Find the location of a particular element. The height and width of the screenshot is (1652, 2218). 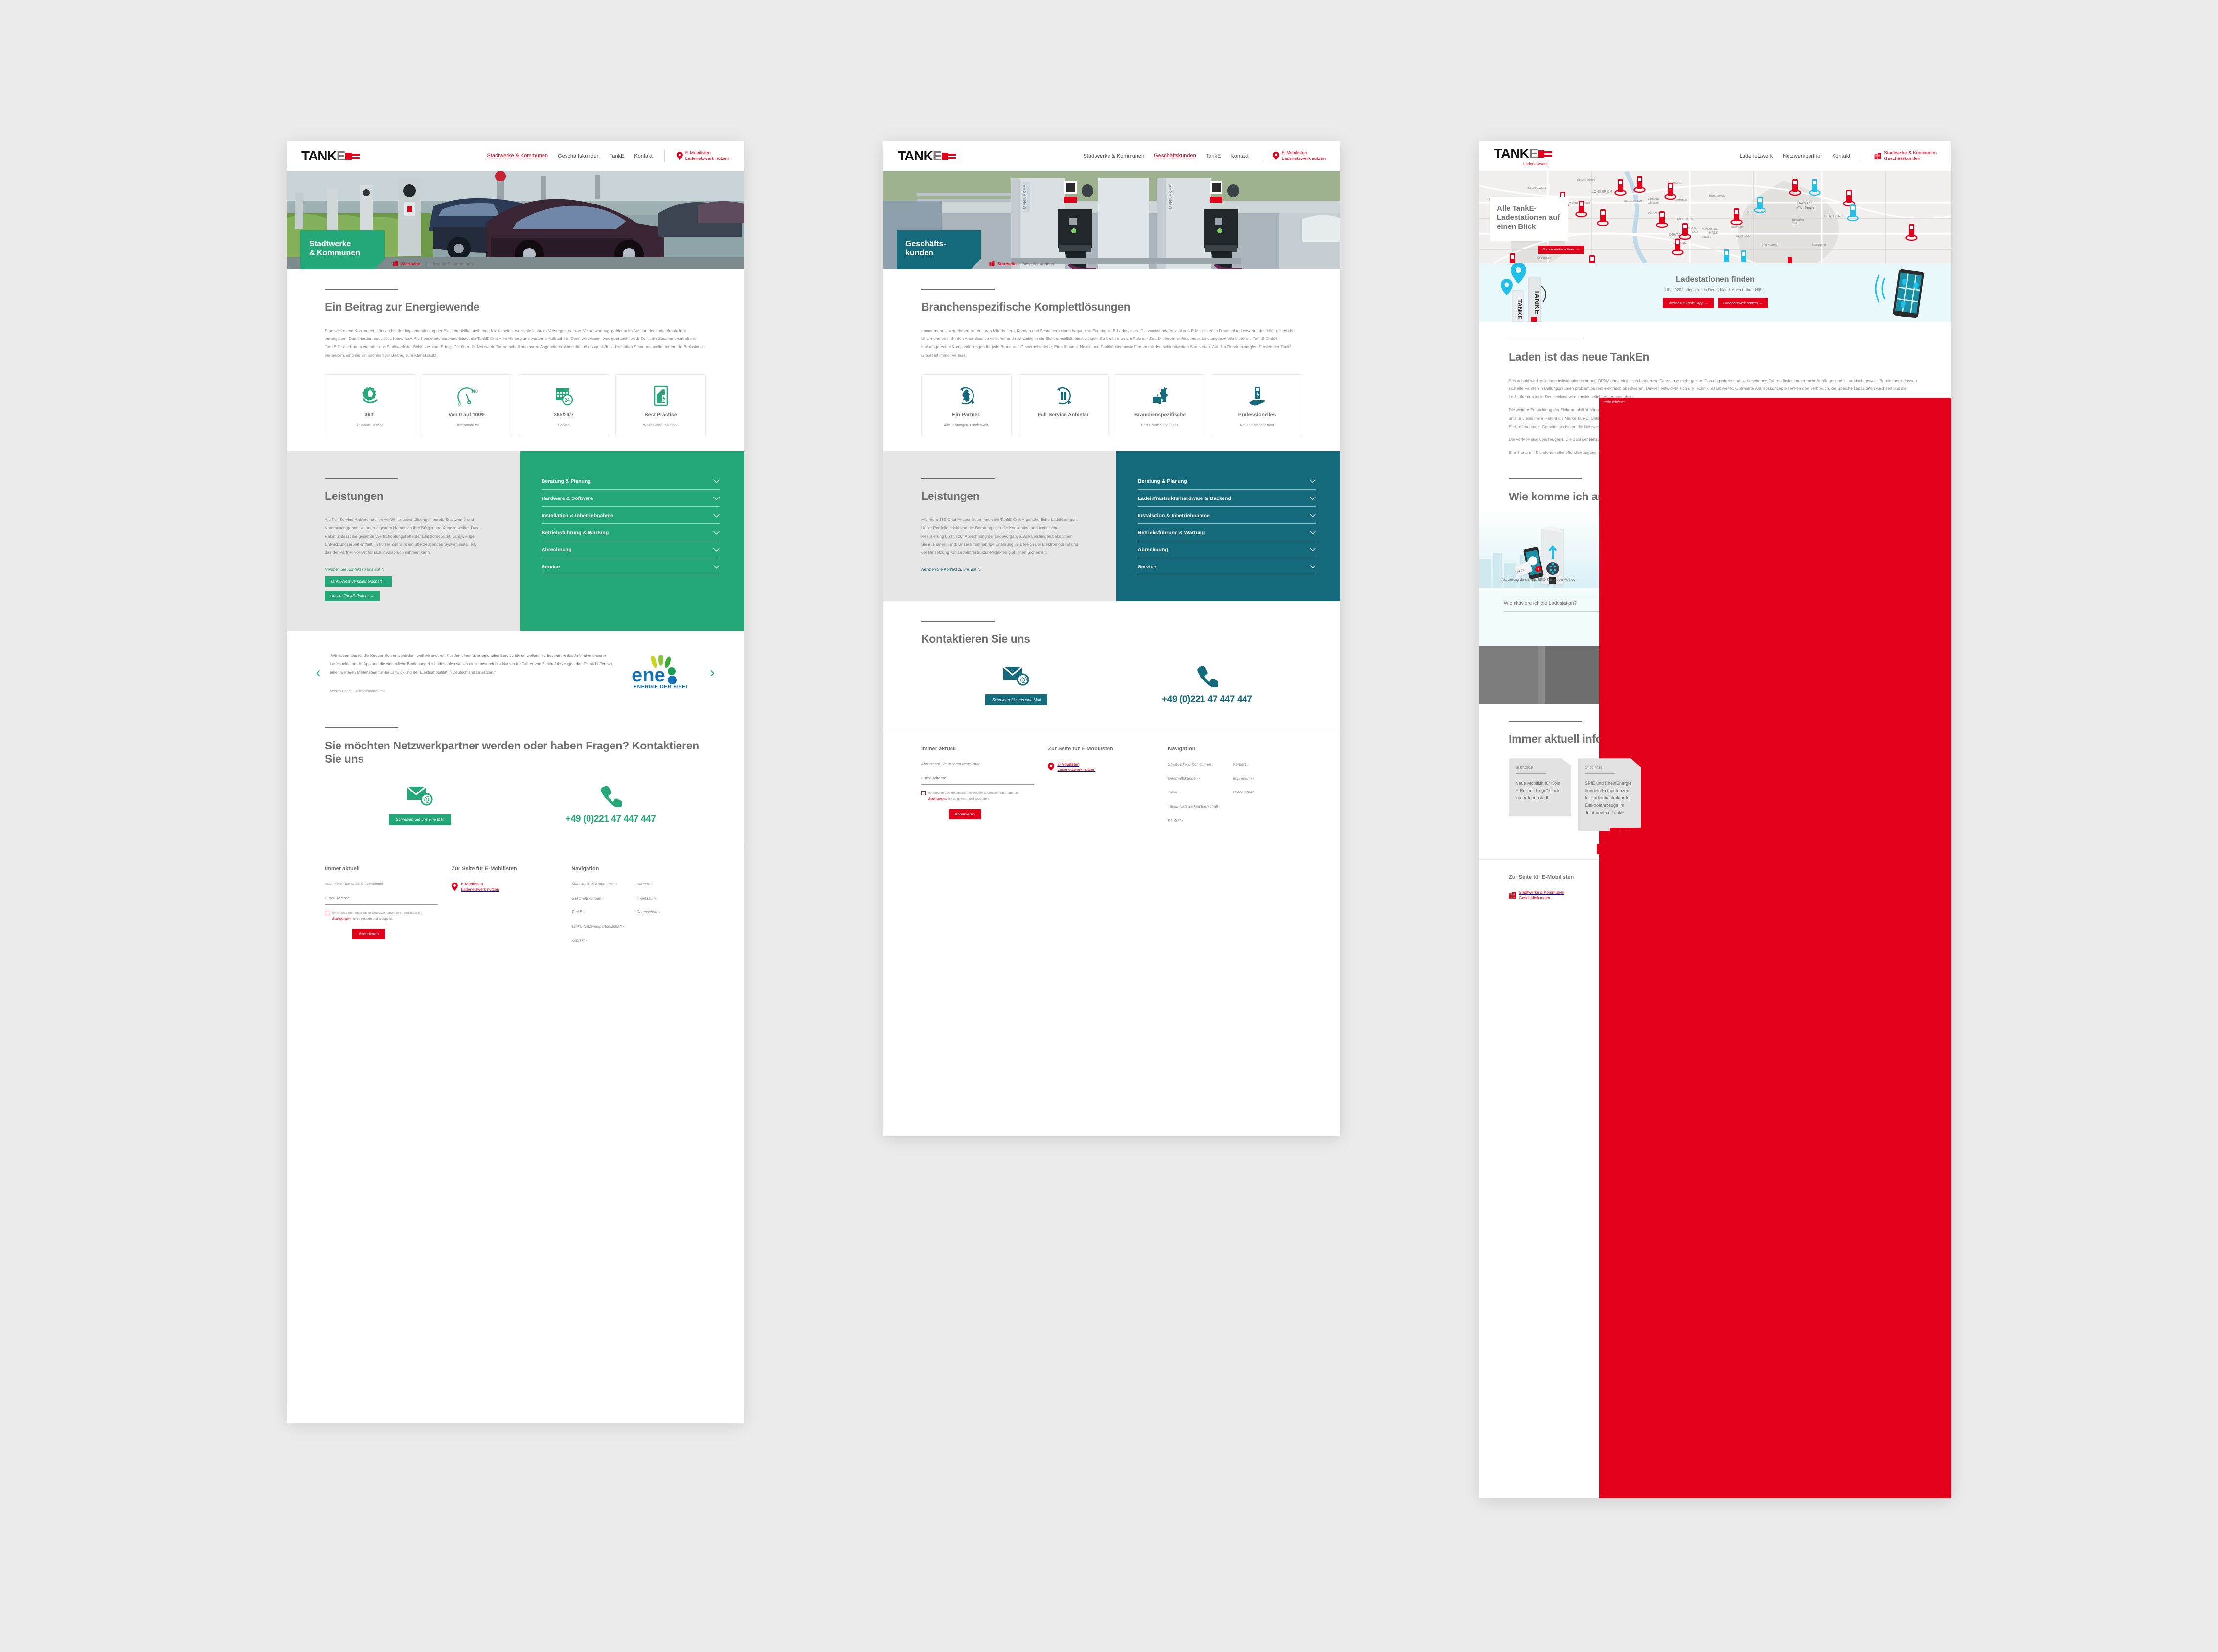

accordion-label: Beratung & Planung is located at coordinates (1162, 481).